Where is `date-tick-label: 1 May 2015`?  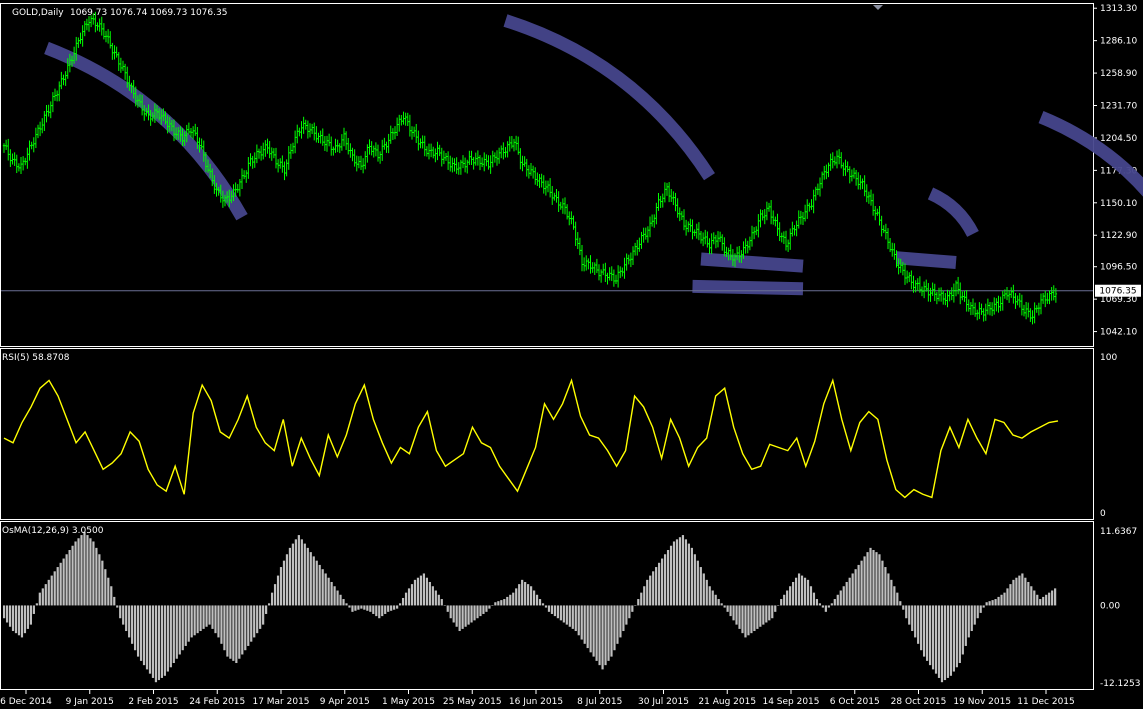 date-tick-label: 1 May 2015 is located at coordinates (408, 702).